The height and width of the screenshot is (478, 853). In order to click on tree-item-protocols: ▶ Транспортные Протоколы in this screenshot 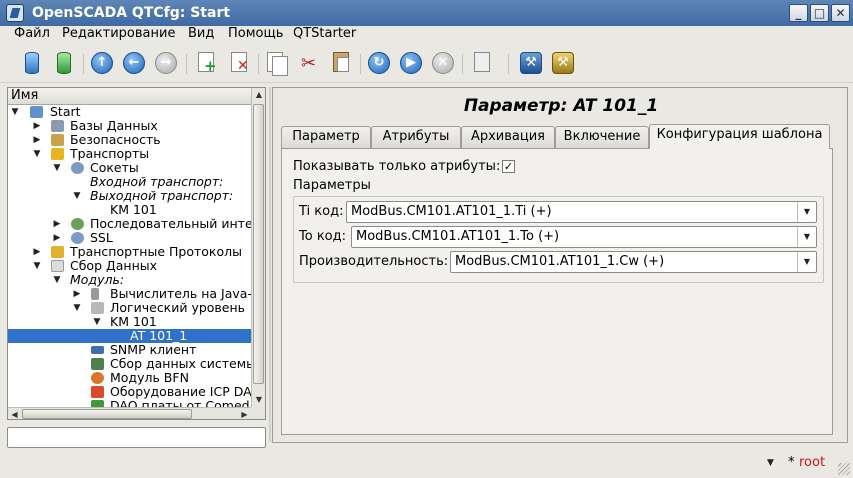, I will do `click(129, 252)`.